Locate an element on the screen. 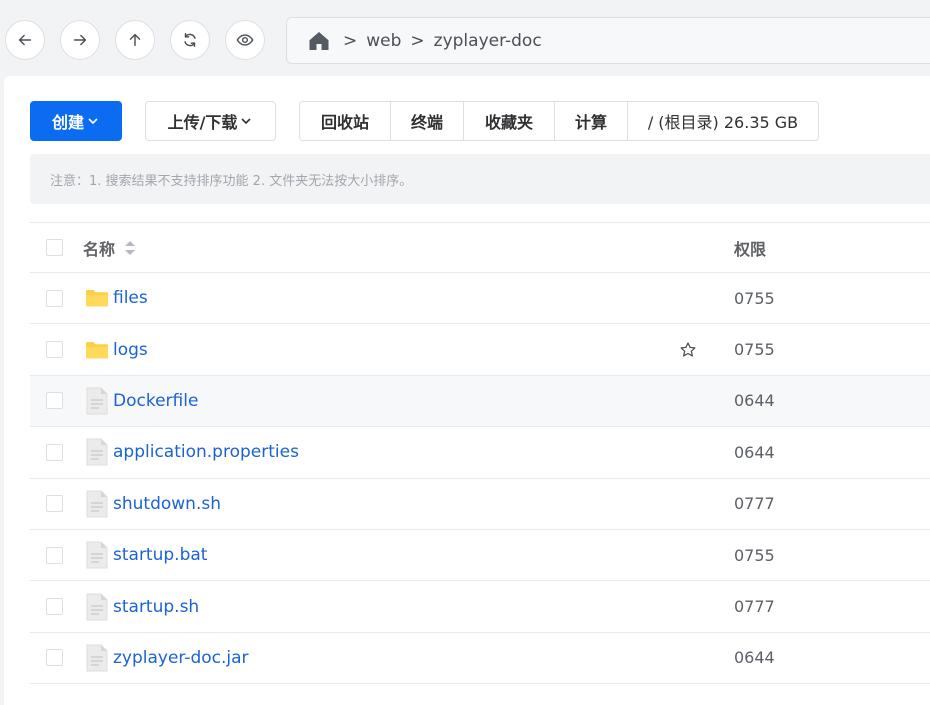  file-name-cell: startup.sh is located at coordinates (142, 607).